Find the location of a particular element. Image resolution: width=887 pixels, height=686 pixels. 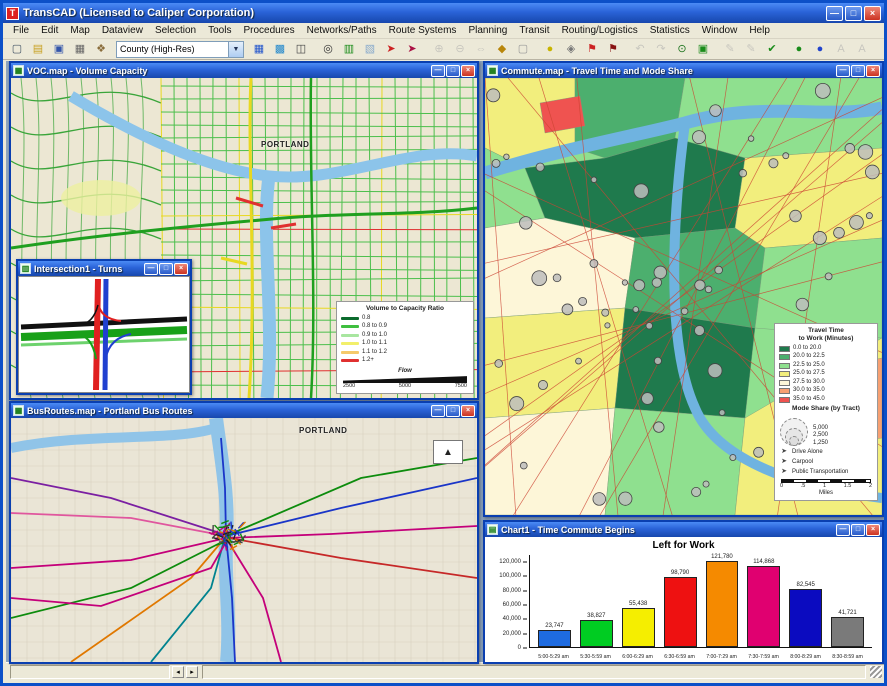

geo-tools-icon: ⊙ is located at coordinates (682, 49).